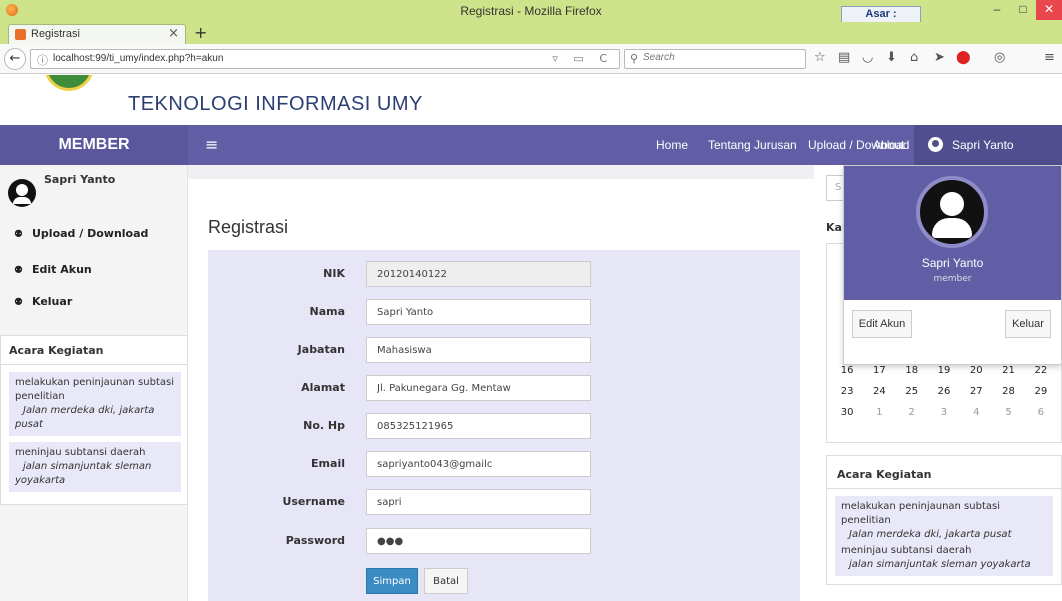 This screenshot has height=601, width=1062. I want to click on calendar-day: 28, so click(1008, 391).